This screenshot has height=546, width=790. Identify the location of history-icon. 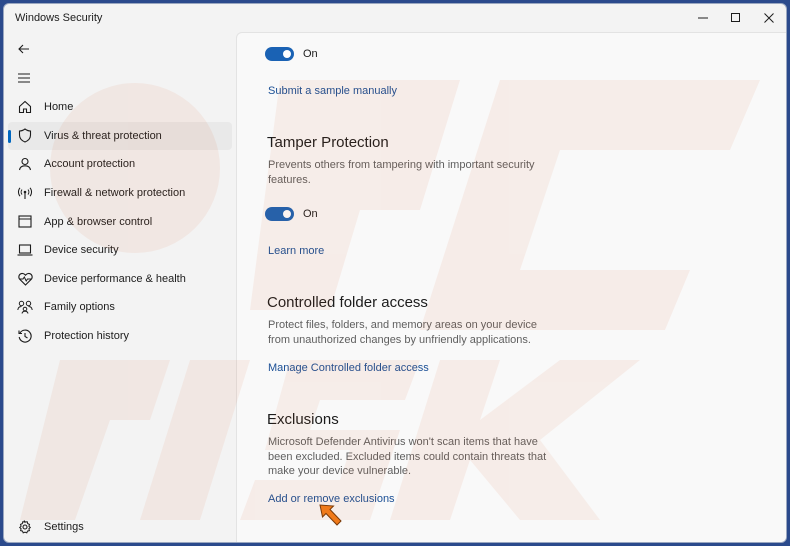
(25, 336).